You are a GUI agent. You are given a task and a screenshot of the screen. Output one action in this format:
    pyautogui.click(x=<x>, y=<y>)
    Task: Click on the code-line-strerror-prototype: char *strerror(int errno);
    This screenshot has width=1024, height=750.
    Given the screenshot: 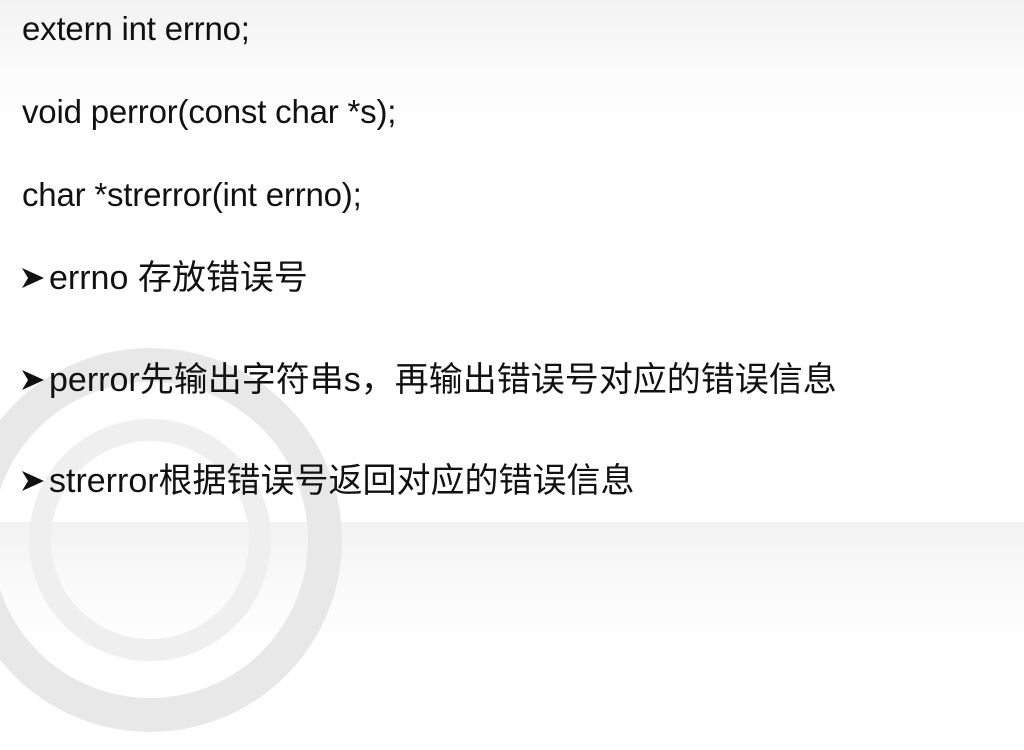 What is the action you would take?
    pyautogui.click(x=192, y=194)
    